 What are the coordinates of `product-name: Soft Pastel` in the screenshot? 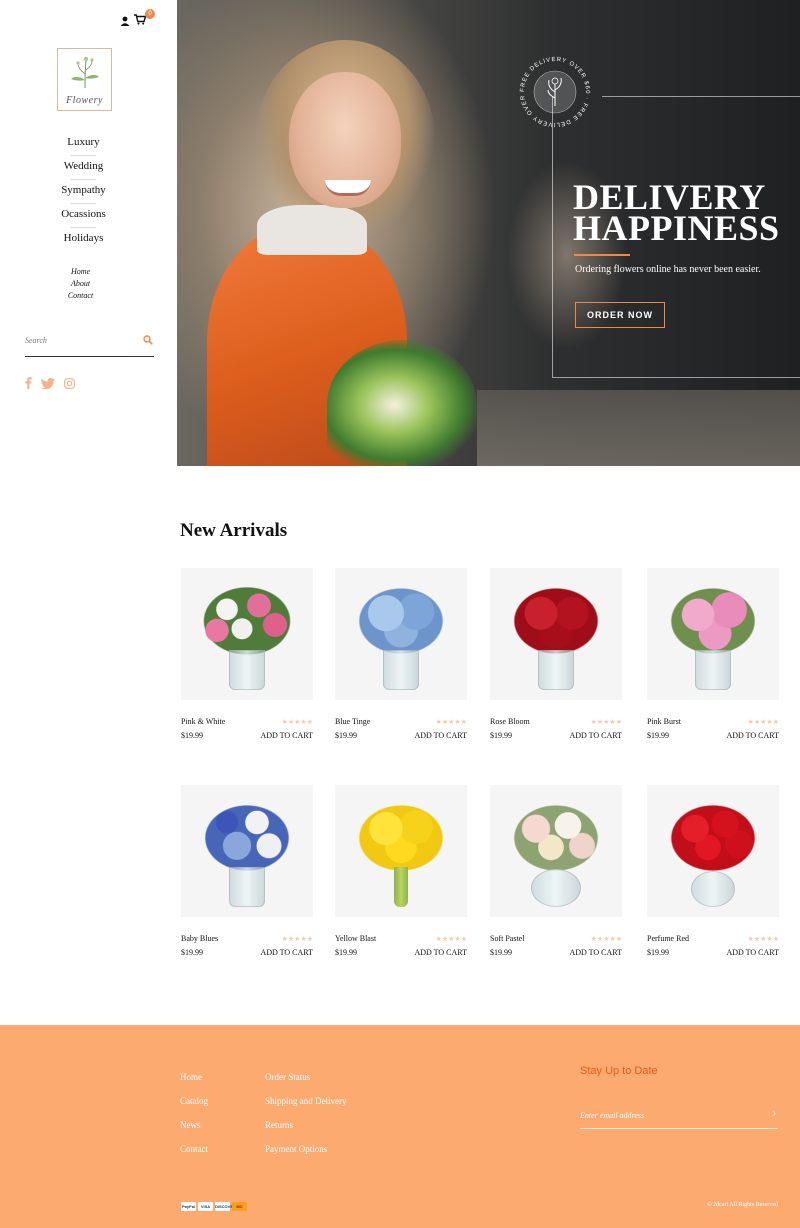 It's located at (507, 938).